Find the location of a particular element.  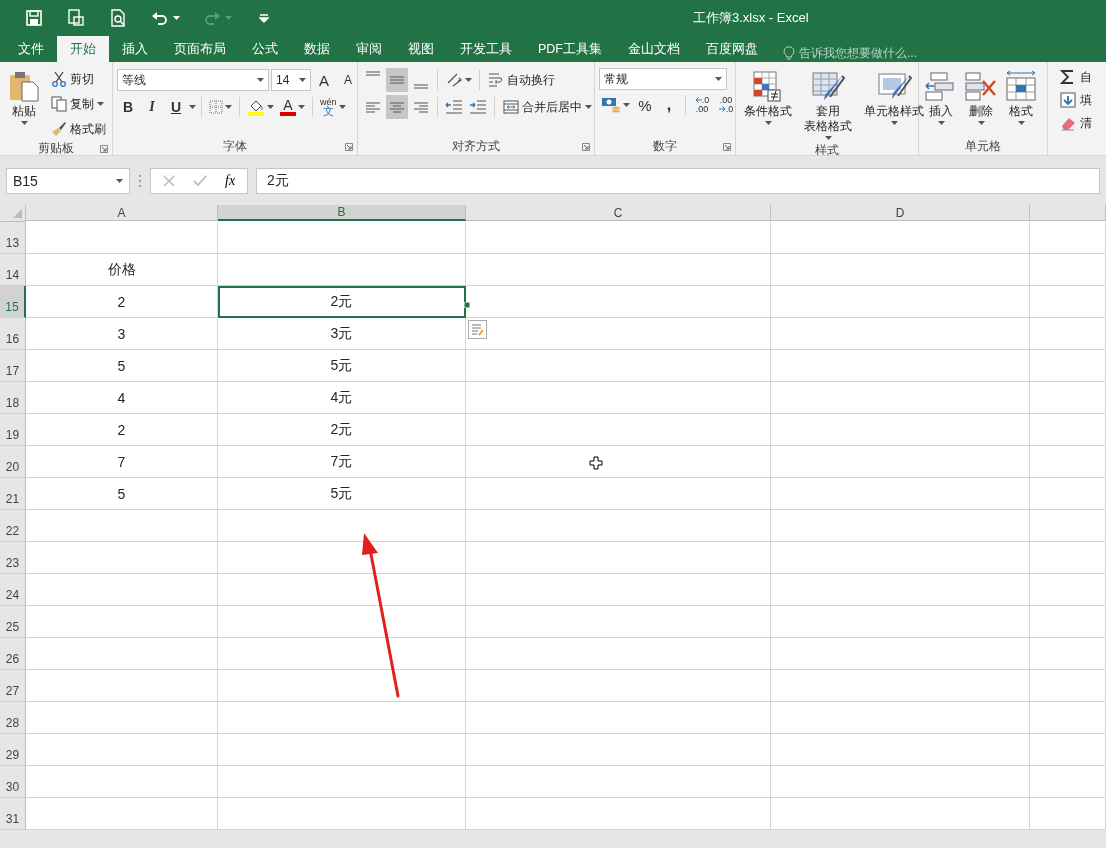

column-header: D is located at coordinates (900, 213).